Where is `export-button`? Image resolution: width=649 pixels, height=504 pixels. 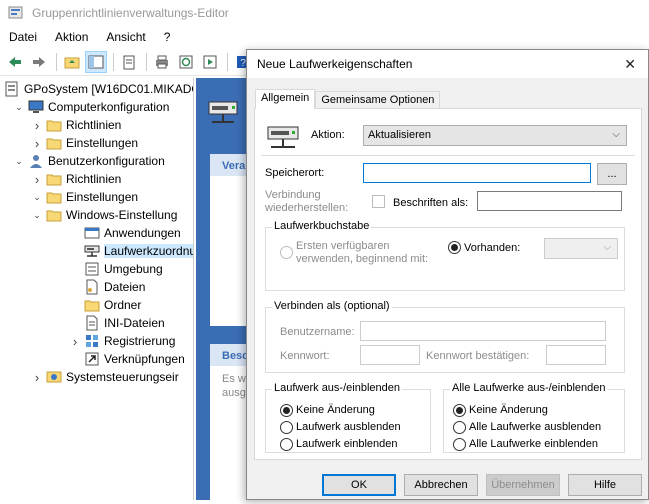 export-button is located at coordinates (210, 62).